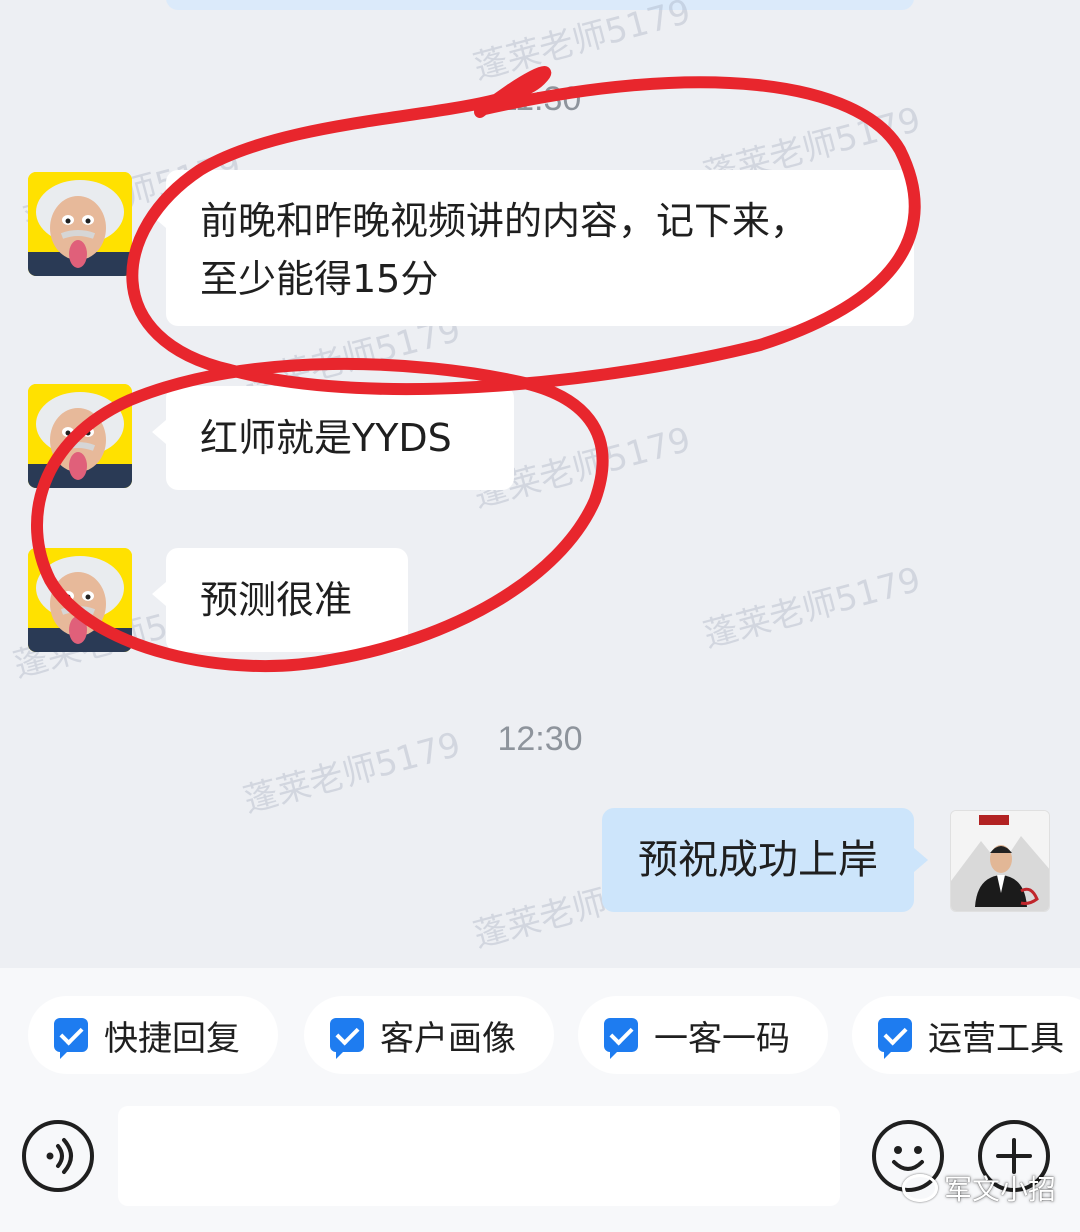  I want to click on message-bubble: 红师就是YYDS, so click(333, 438).